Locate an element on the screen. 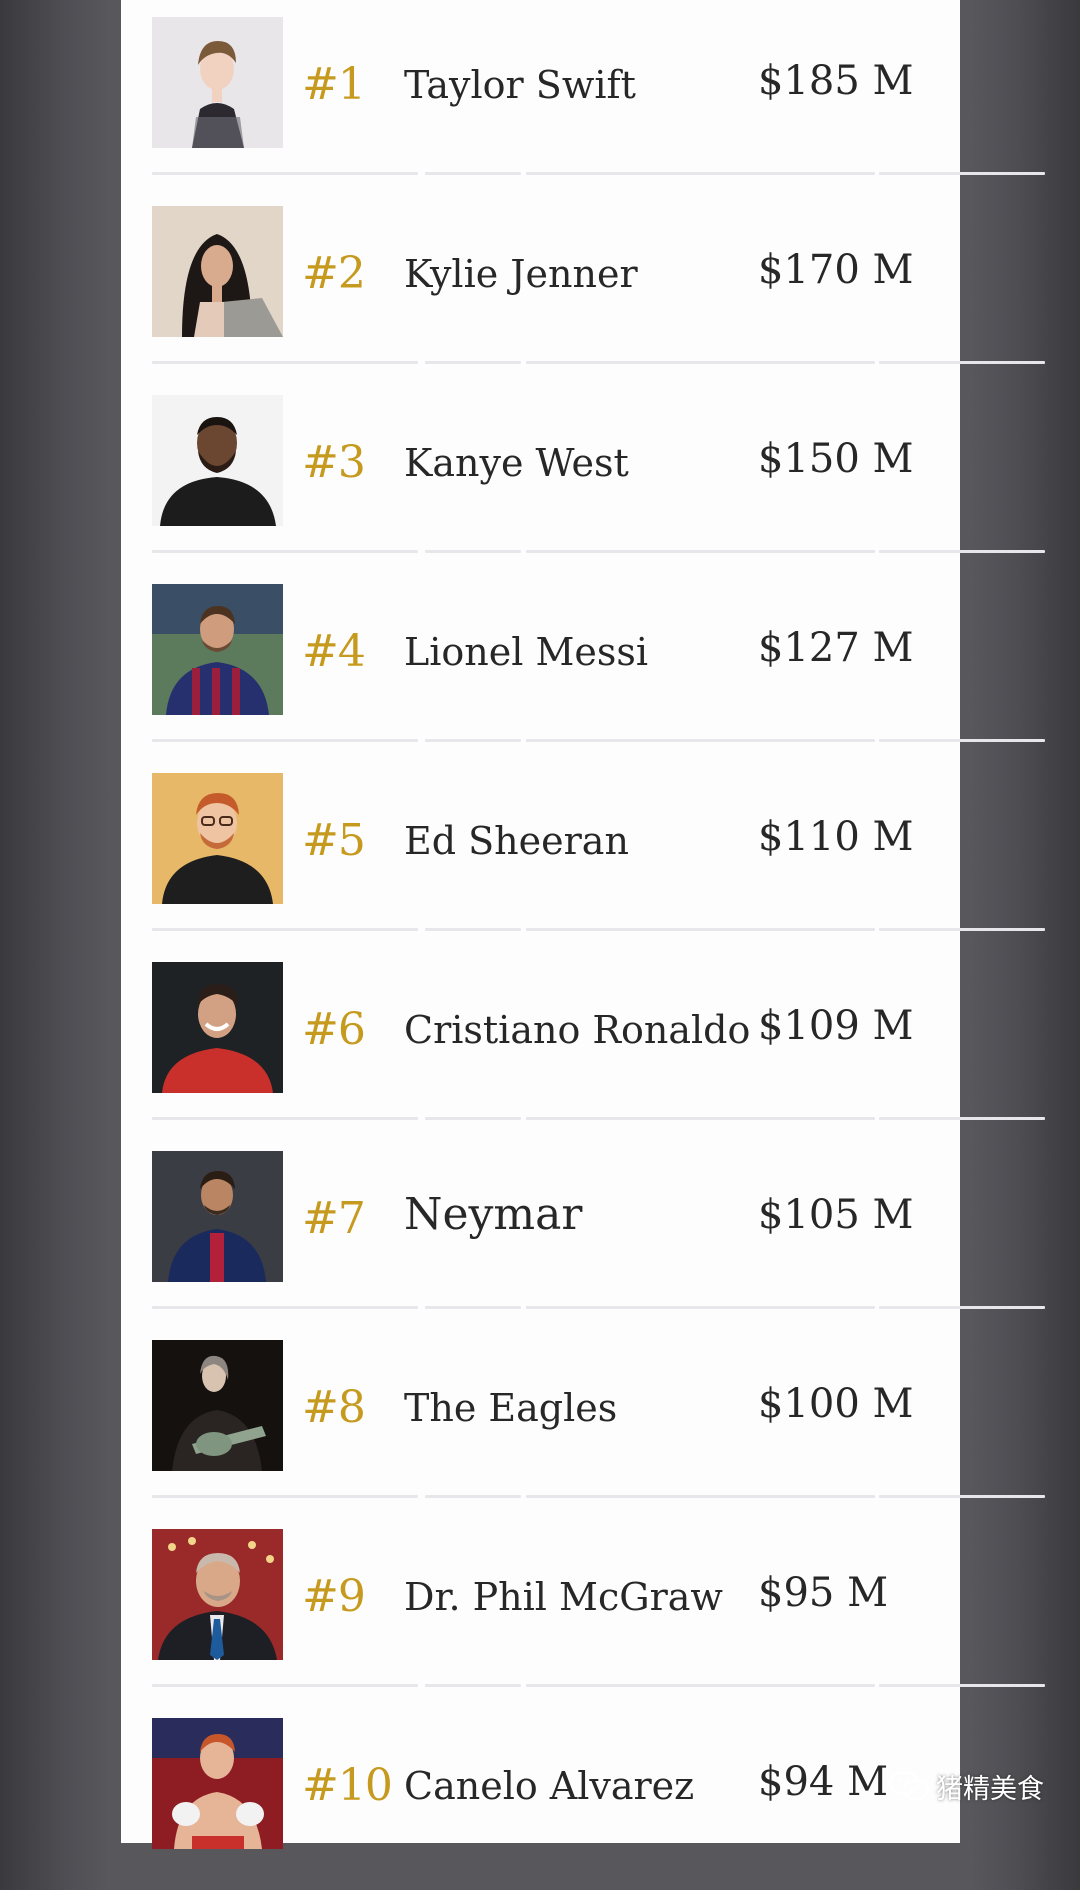 This screenshot has width=1080, height=1890. celebrity-name: Kanye West is located at coordinates (516, 463).